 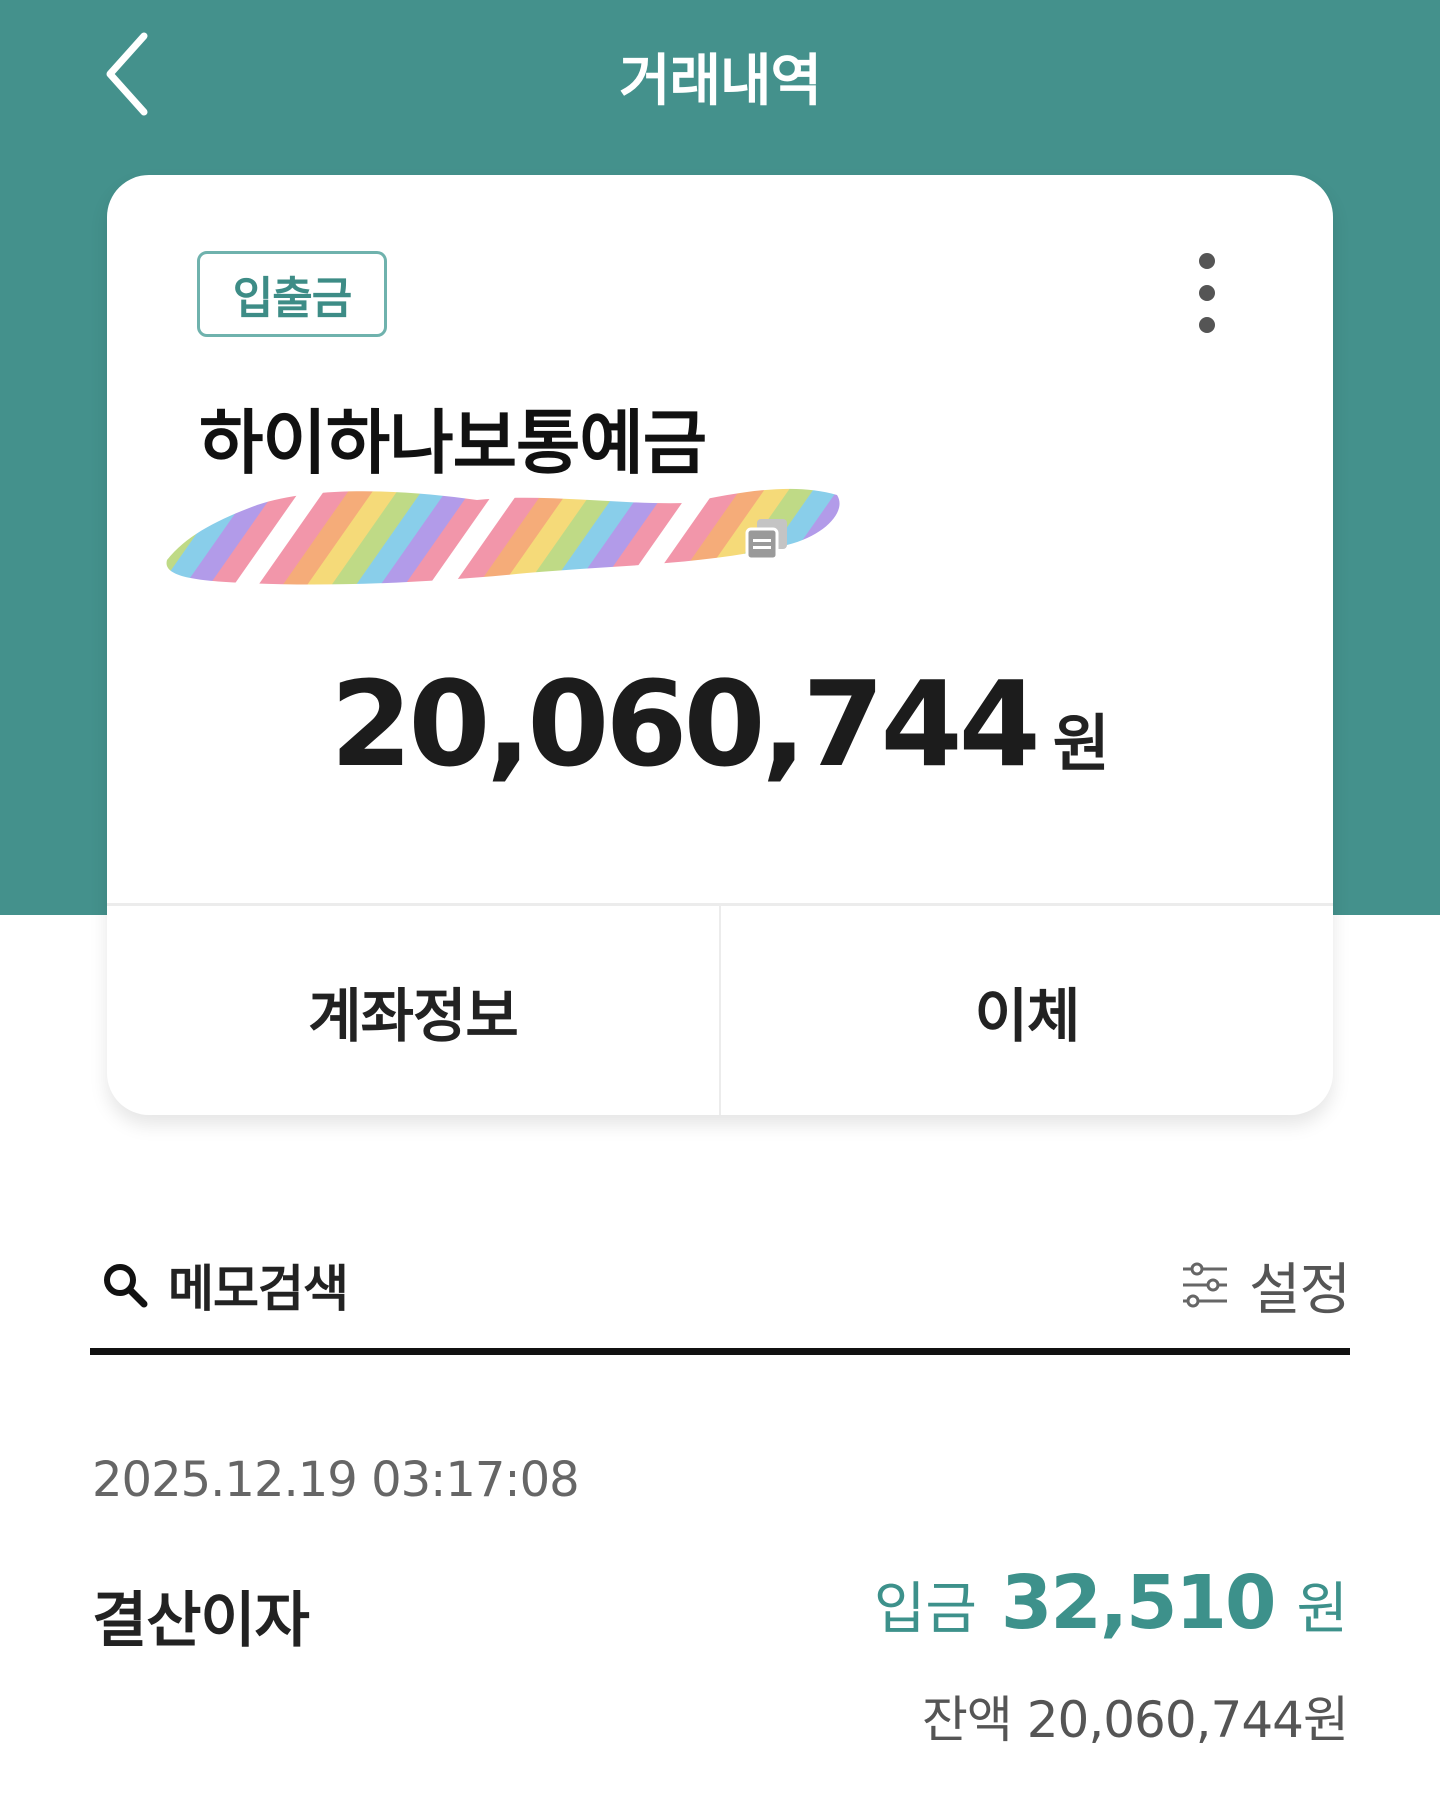 What do you see at coordinates (1204, 1285) in the screenshot?
I see `sliders-icon` at bounding box center [1204, 1285].